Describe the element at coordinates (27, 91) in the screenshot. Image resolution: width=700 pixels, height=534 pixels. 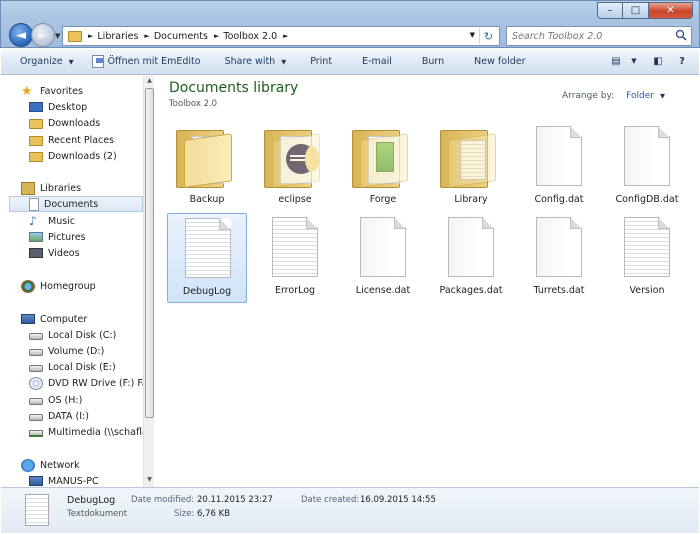
I see `star-icon: ★` at that location.